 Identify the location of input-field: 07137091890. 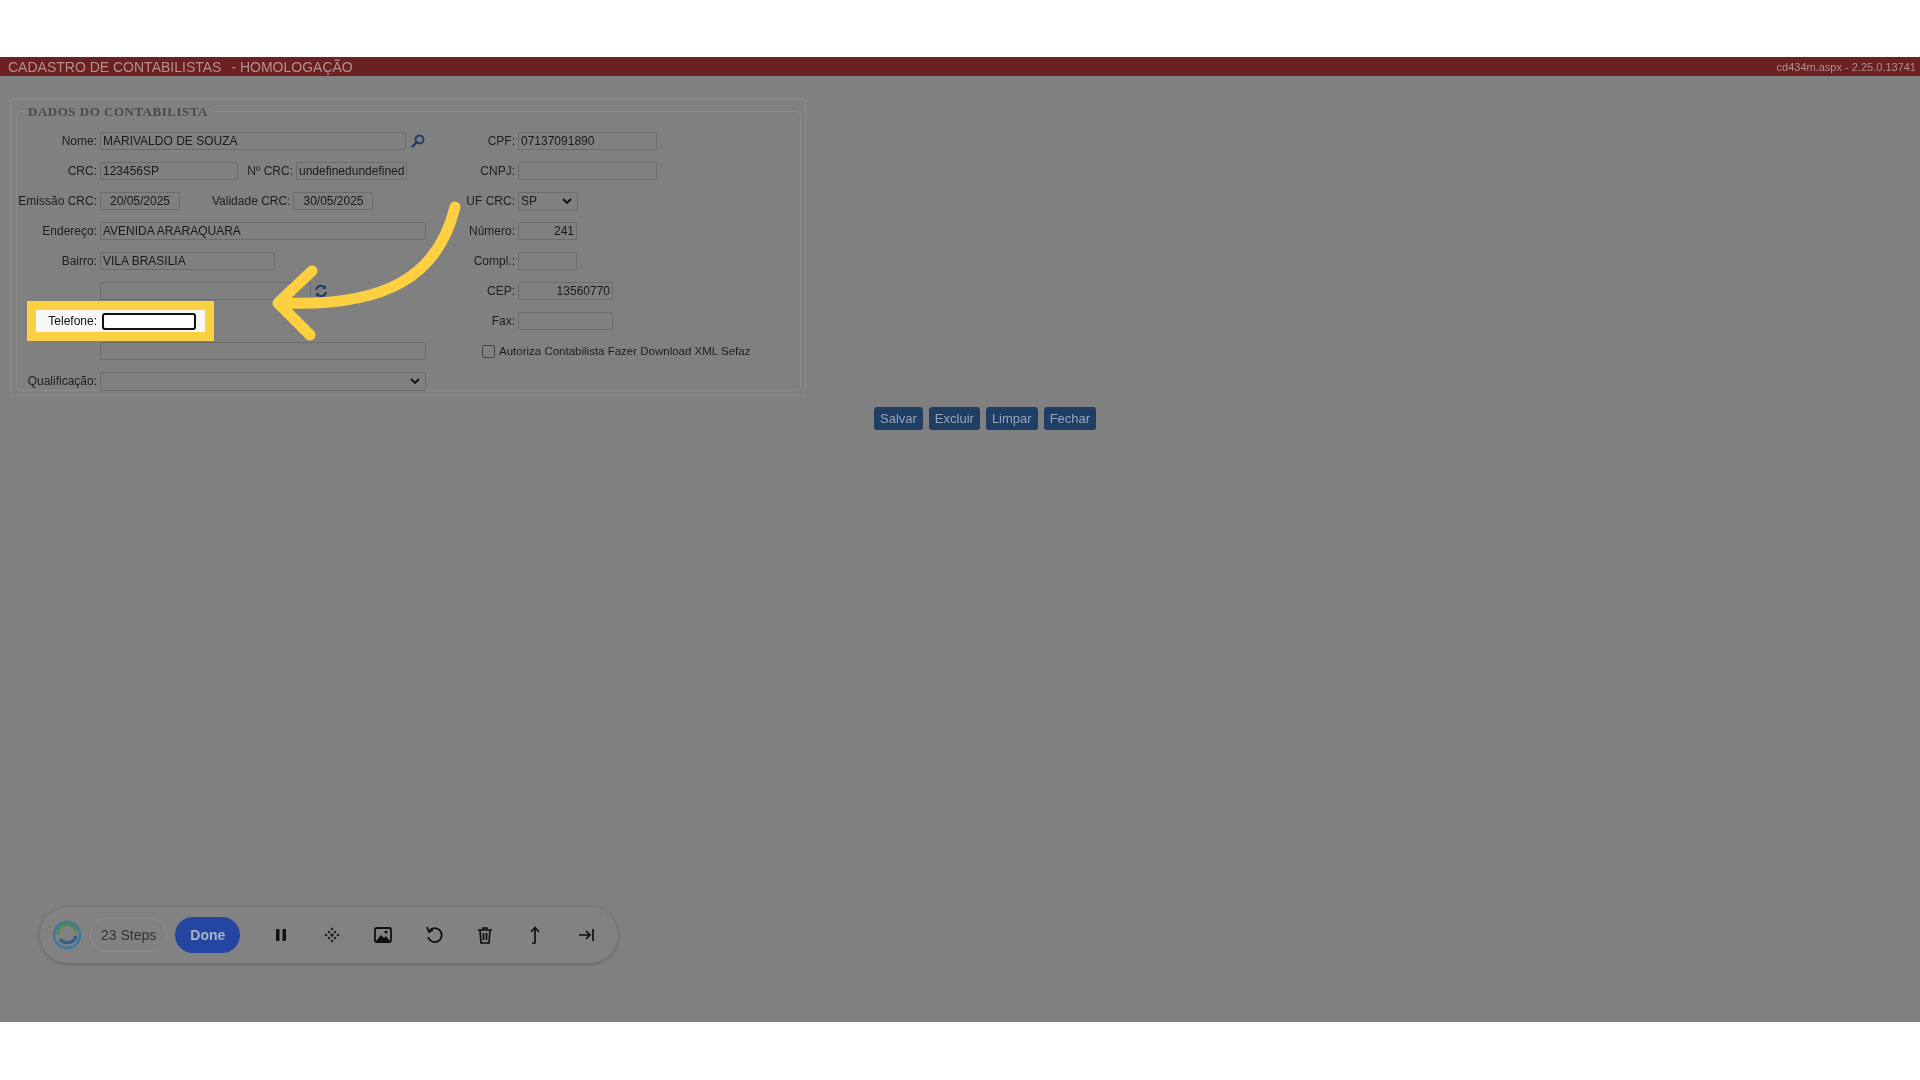
(587, 141).